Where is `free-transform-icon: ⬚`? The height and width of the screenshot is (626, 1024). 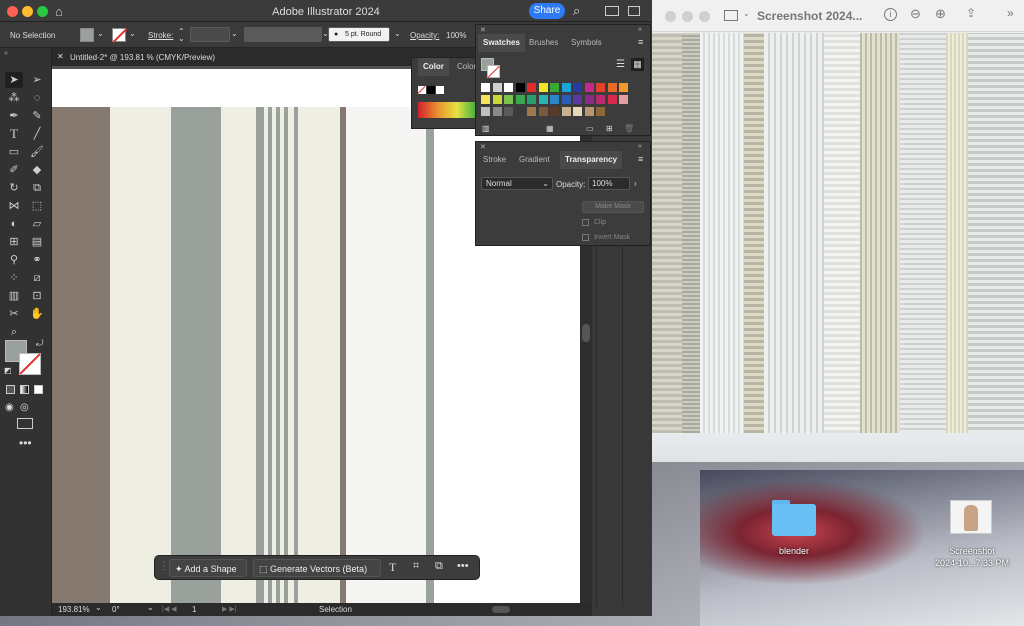
free-transform-icon: ⬚ is located at coordinates (37, 206).